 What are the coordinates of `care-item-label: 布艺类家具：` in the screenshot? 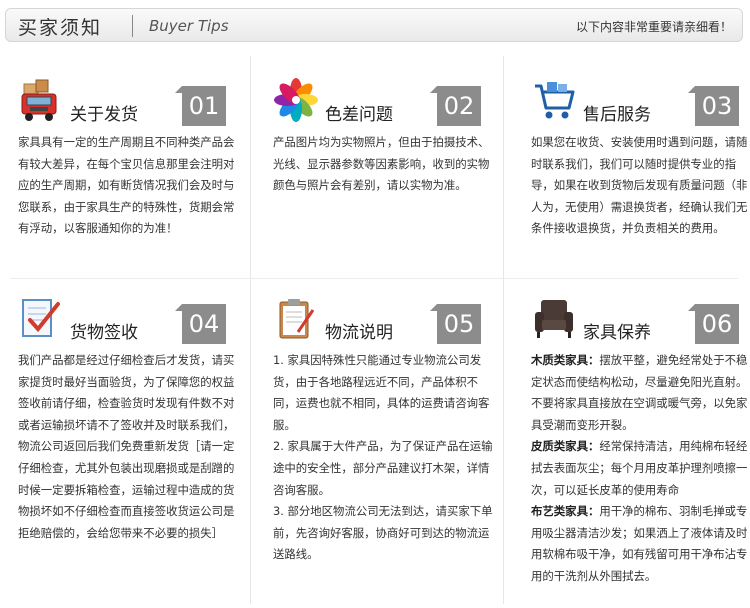 It's located at (565, 511).